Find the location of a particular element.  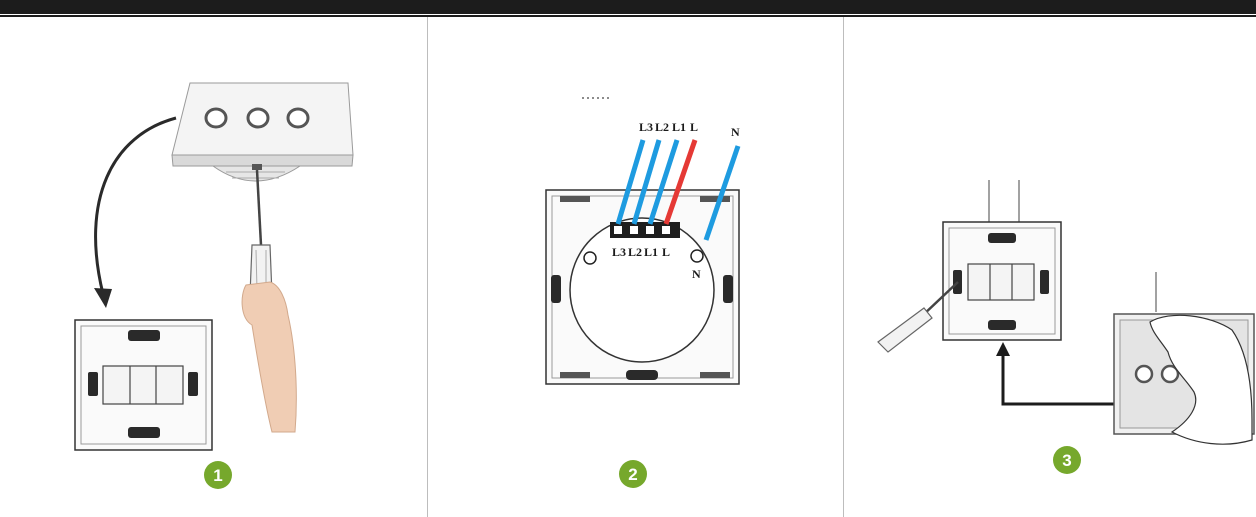

screwdriver-icon is located at coordinates (261, 232).